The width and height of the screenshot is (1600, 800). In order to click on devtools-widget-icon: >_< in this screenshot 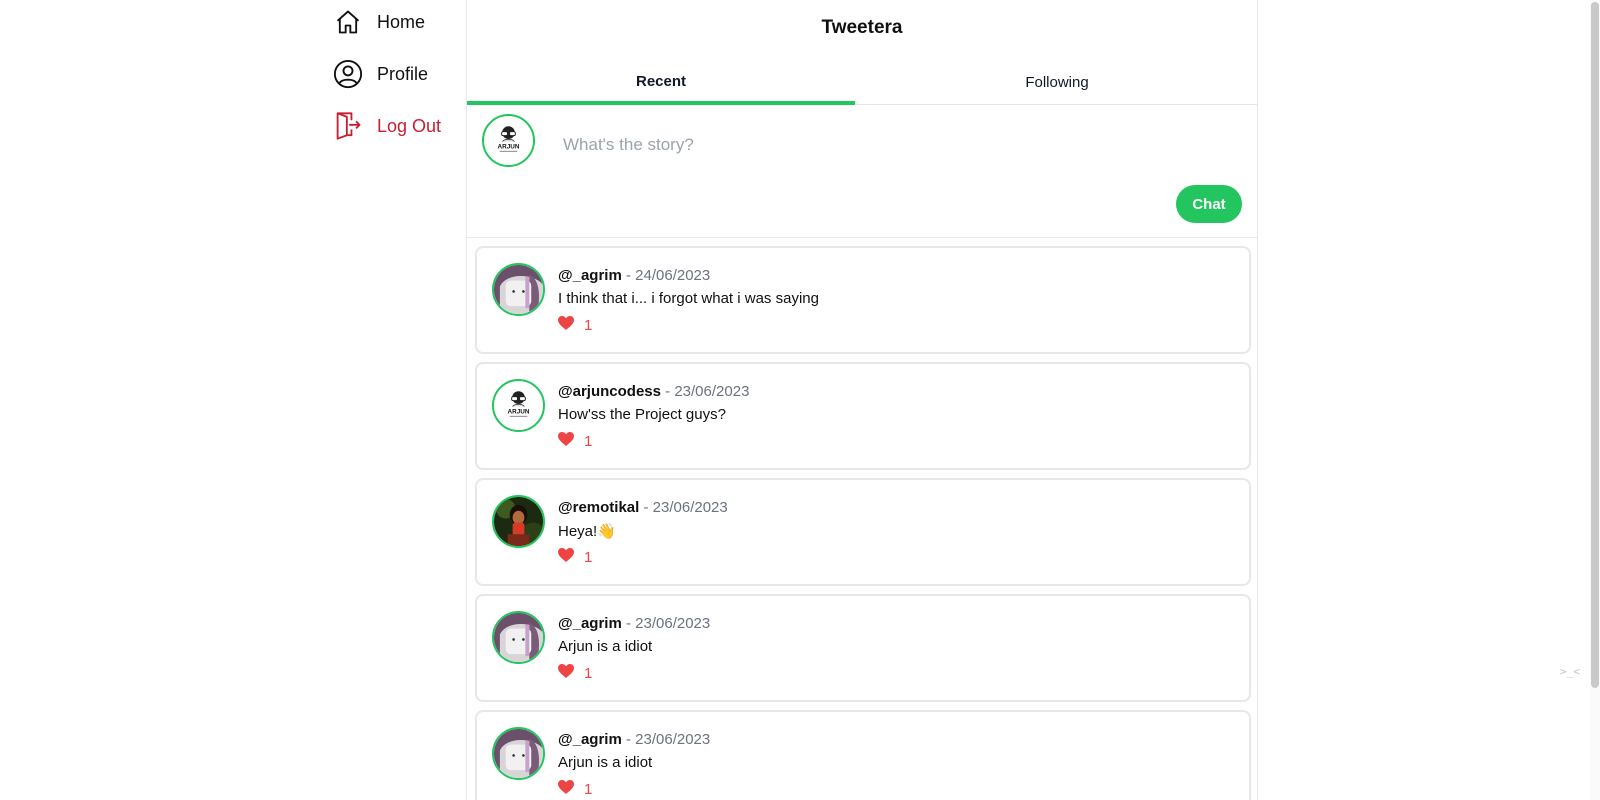, I will do `click(1573, 675)`.